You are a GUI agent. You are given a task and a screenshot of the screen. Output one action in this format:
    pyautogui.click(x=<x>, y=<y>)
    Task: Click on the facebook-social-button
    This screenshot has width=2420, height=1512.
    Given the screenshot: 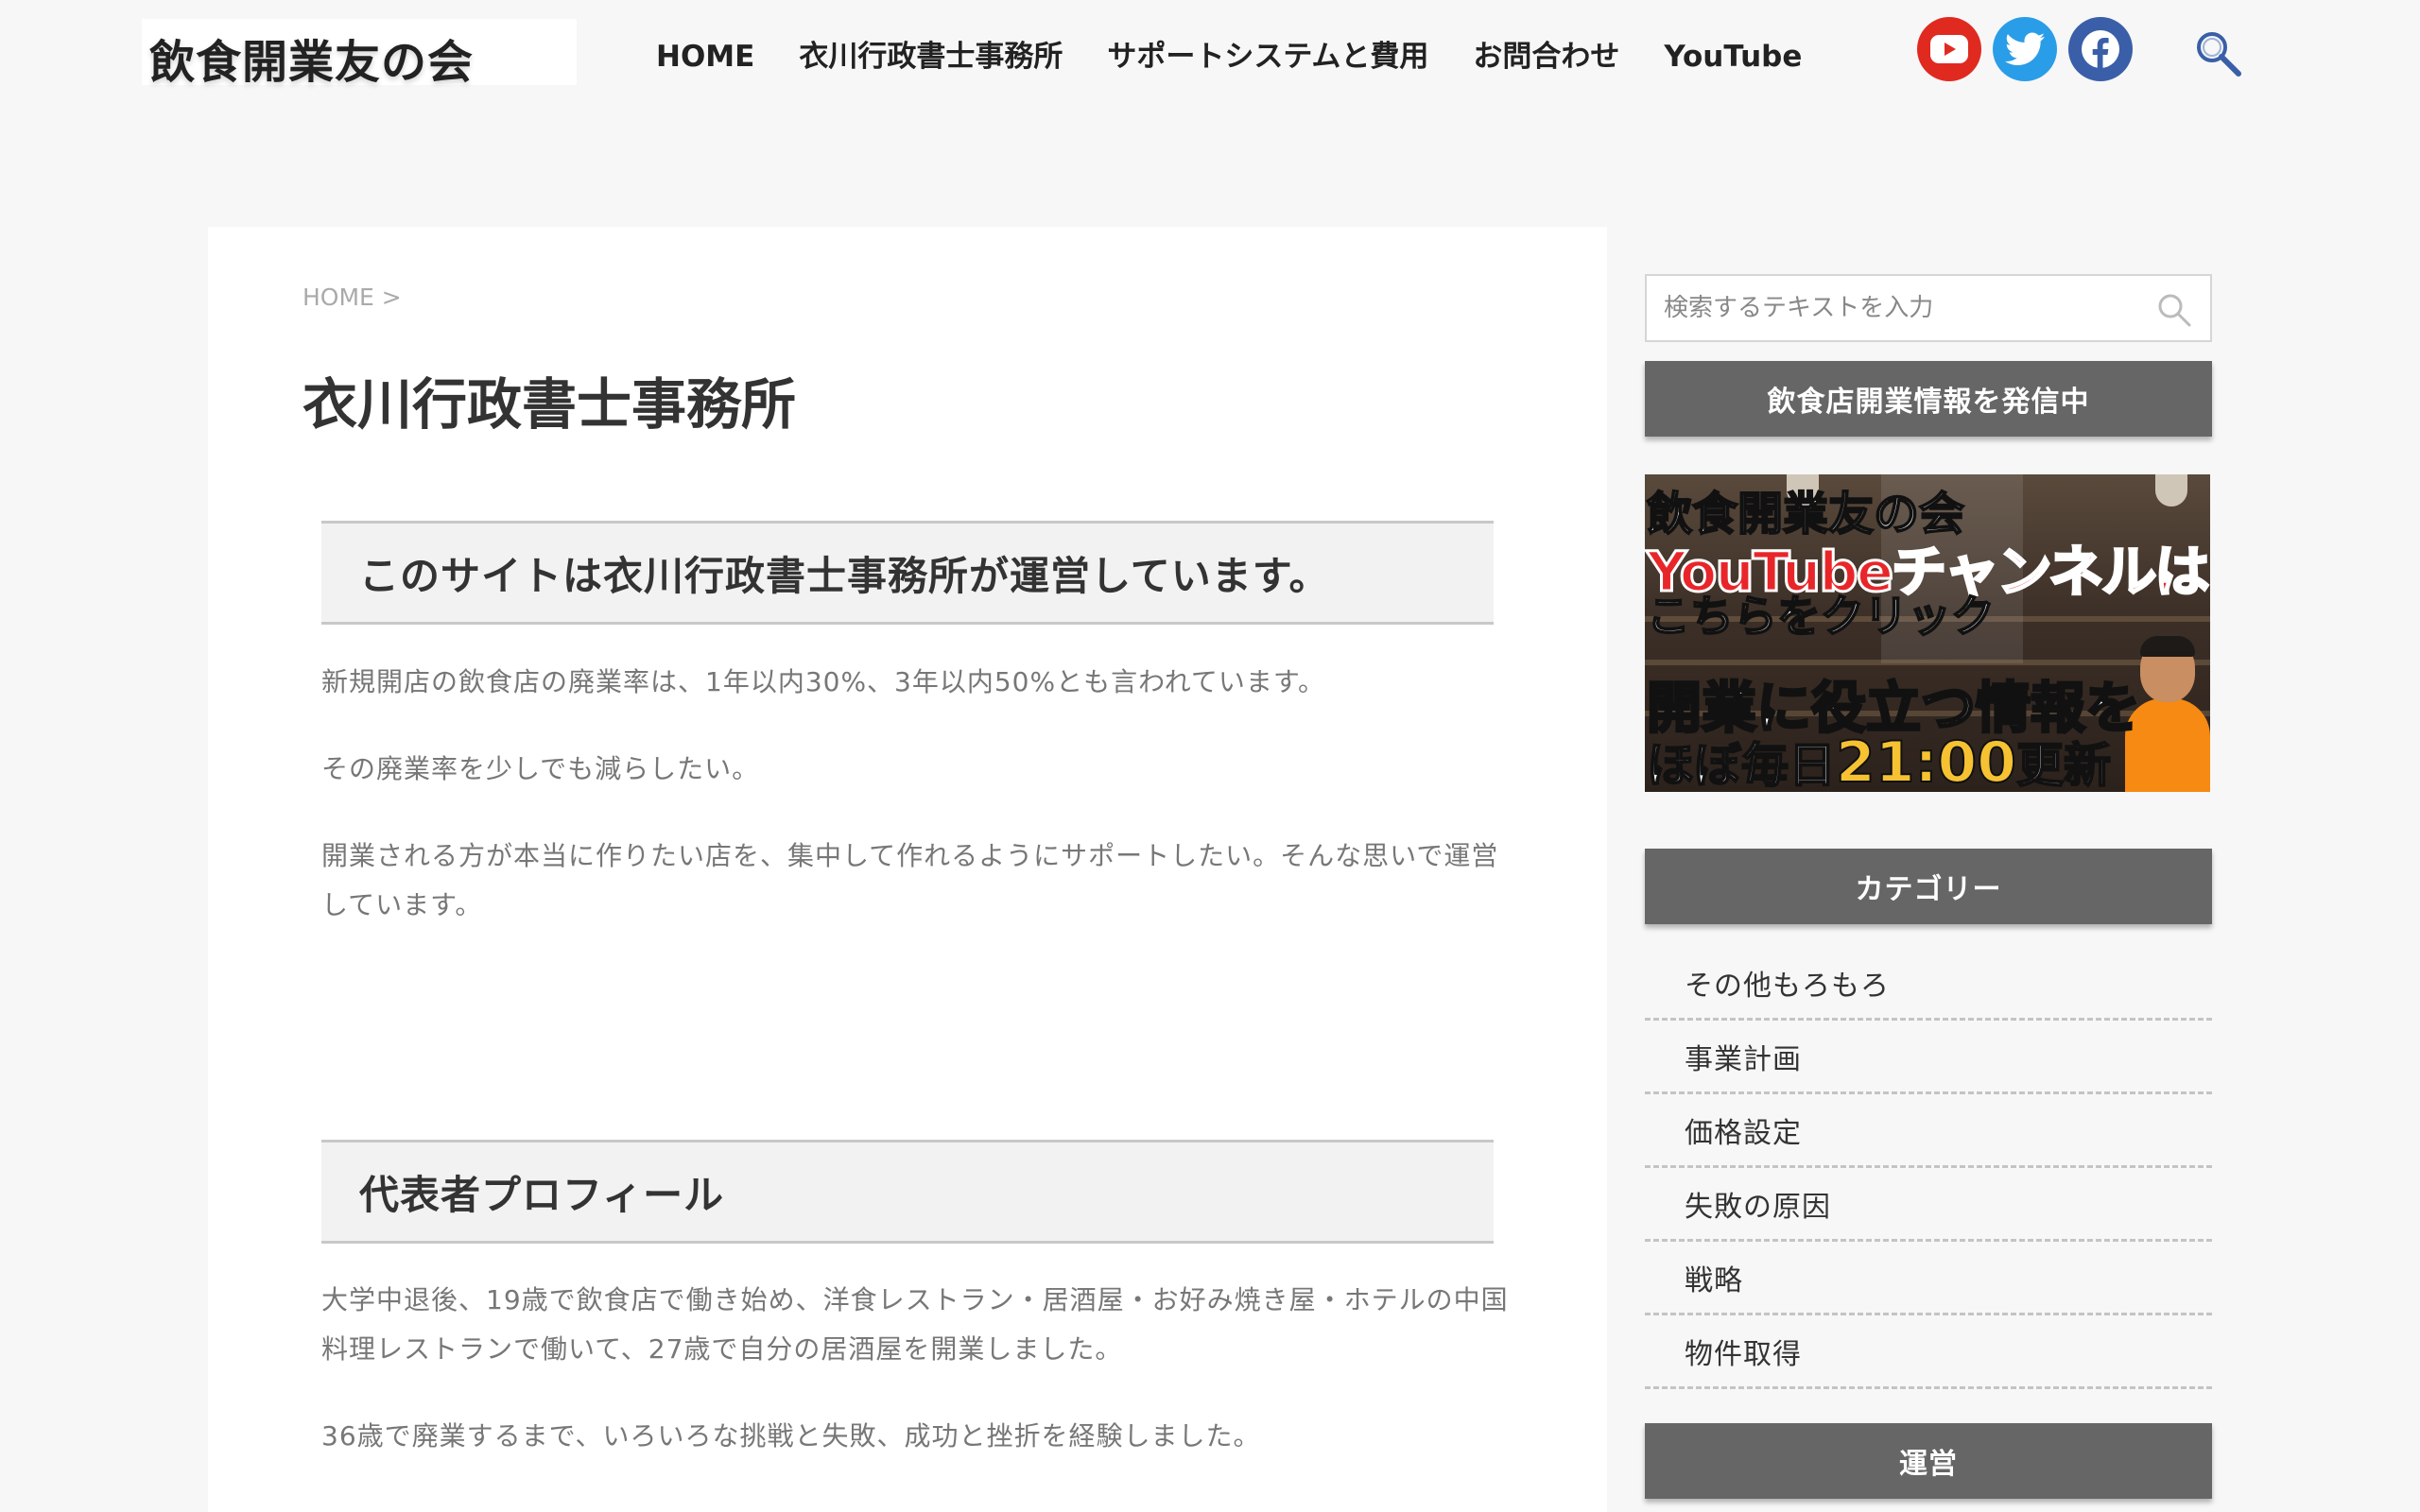 What is the action you would take?
    pyautogui.click(x=2100, y=49)
    